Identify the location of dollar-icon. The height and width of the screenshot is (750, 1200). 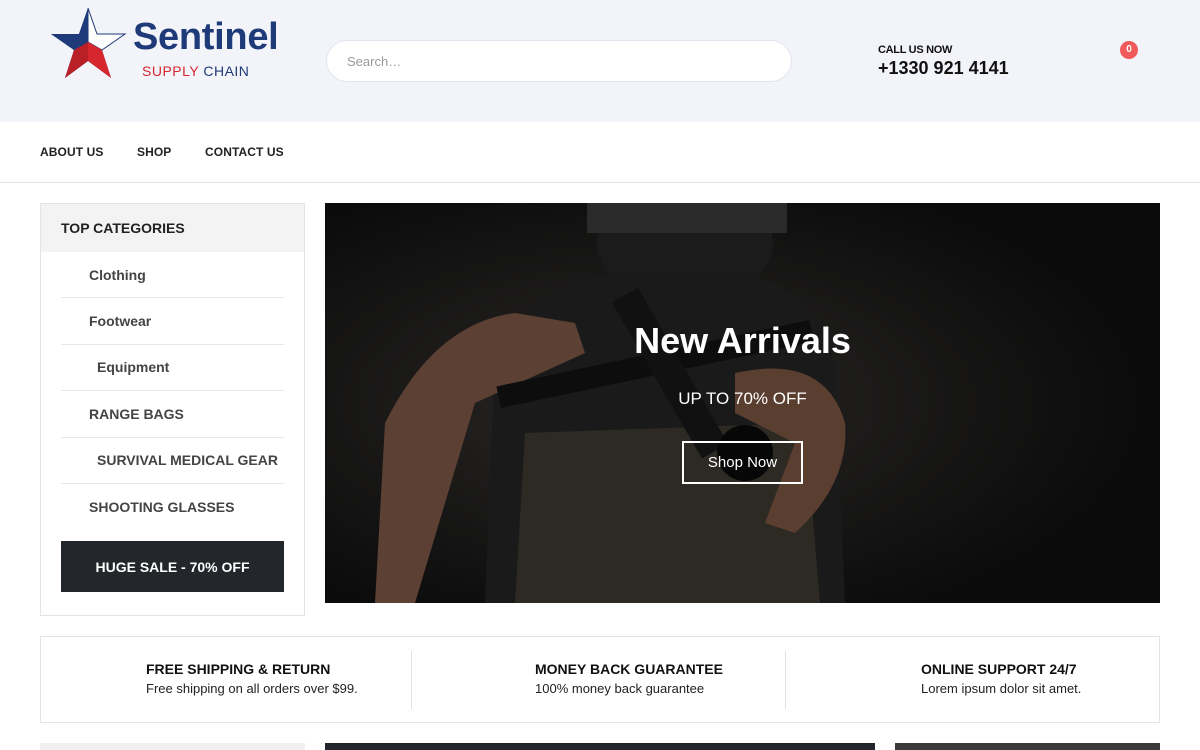
(507, 680).